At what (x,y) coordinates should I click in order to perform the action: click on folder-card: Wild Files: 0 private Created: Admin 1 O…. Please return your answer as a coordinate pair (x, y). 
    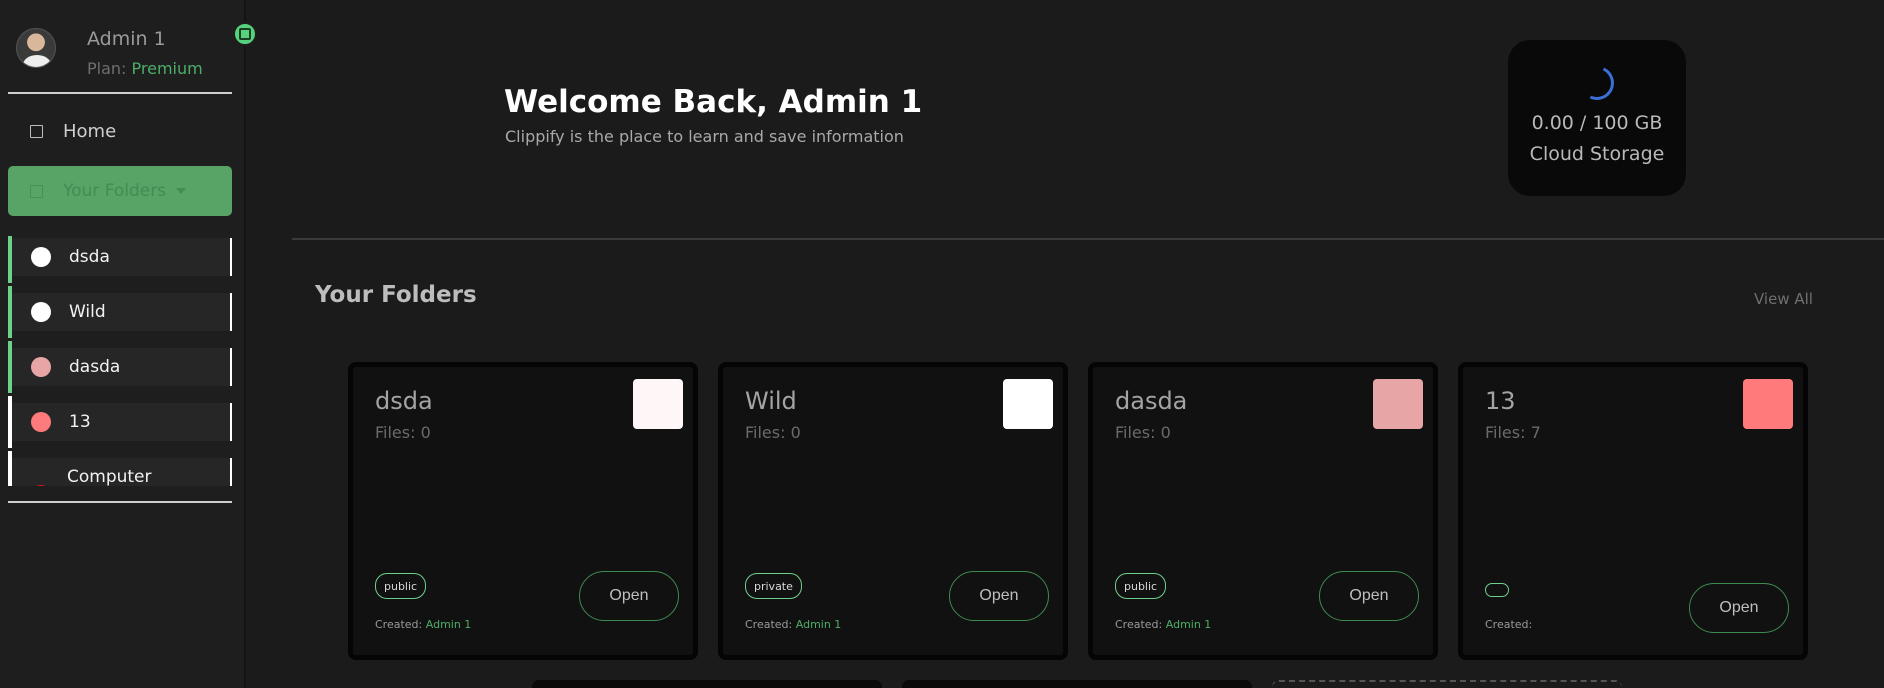
    Looking at the image, I should click on (893, 511).